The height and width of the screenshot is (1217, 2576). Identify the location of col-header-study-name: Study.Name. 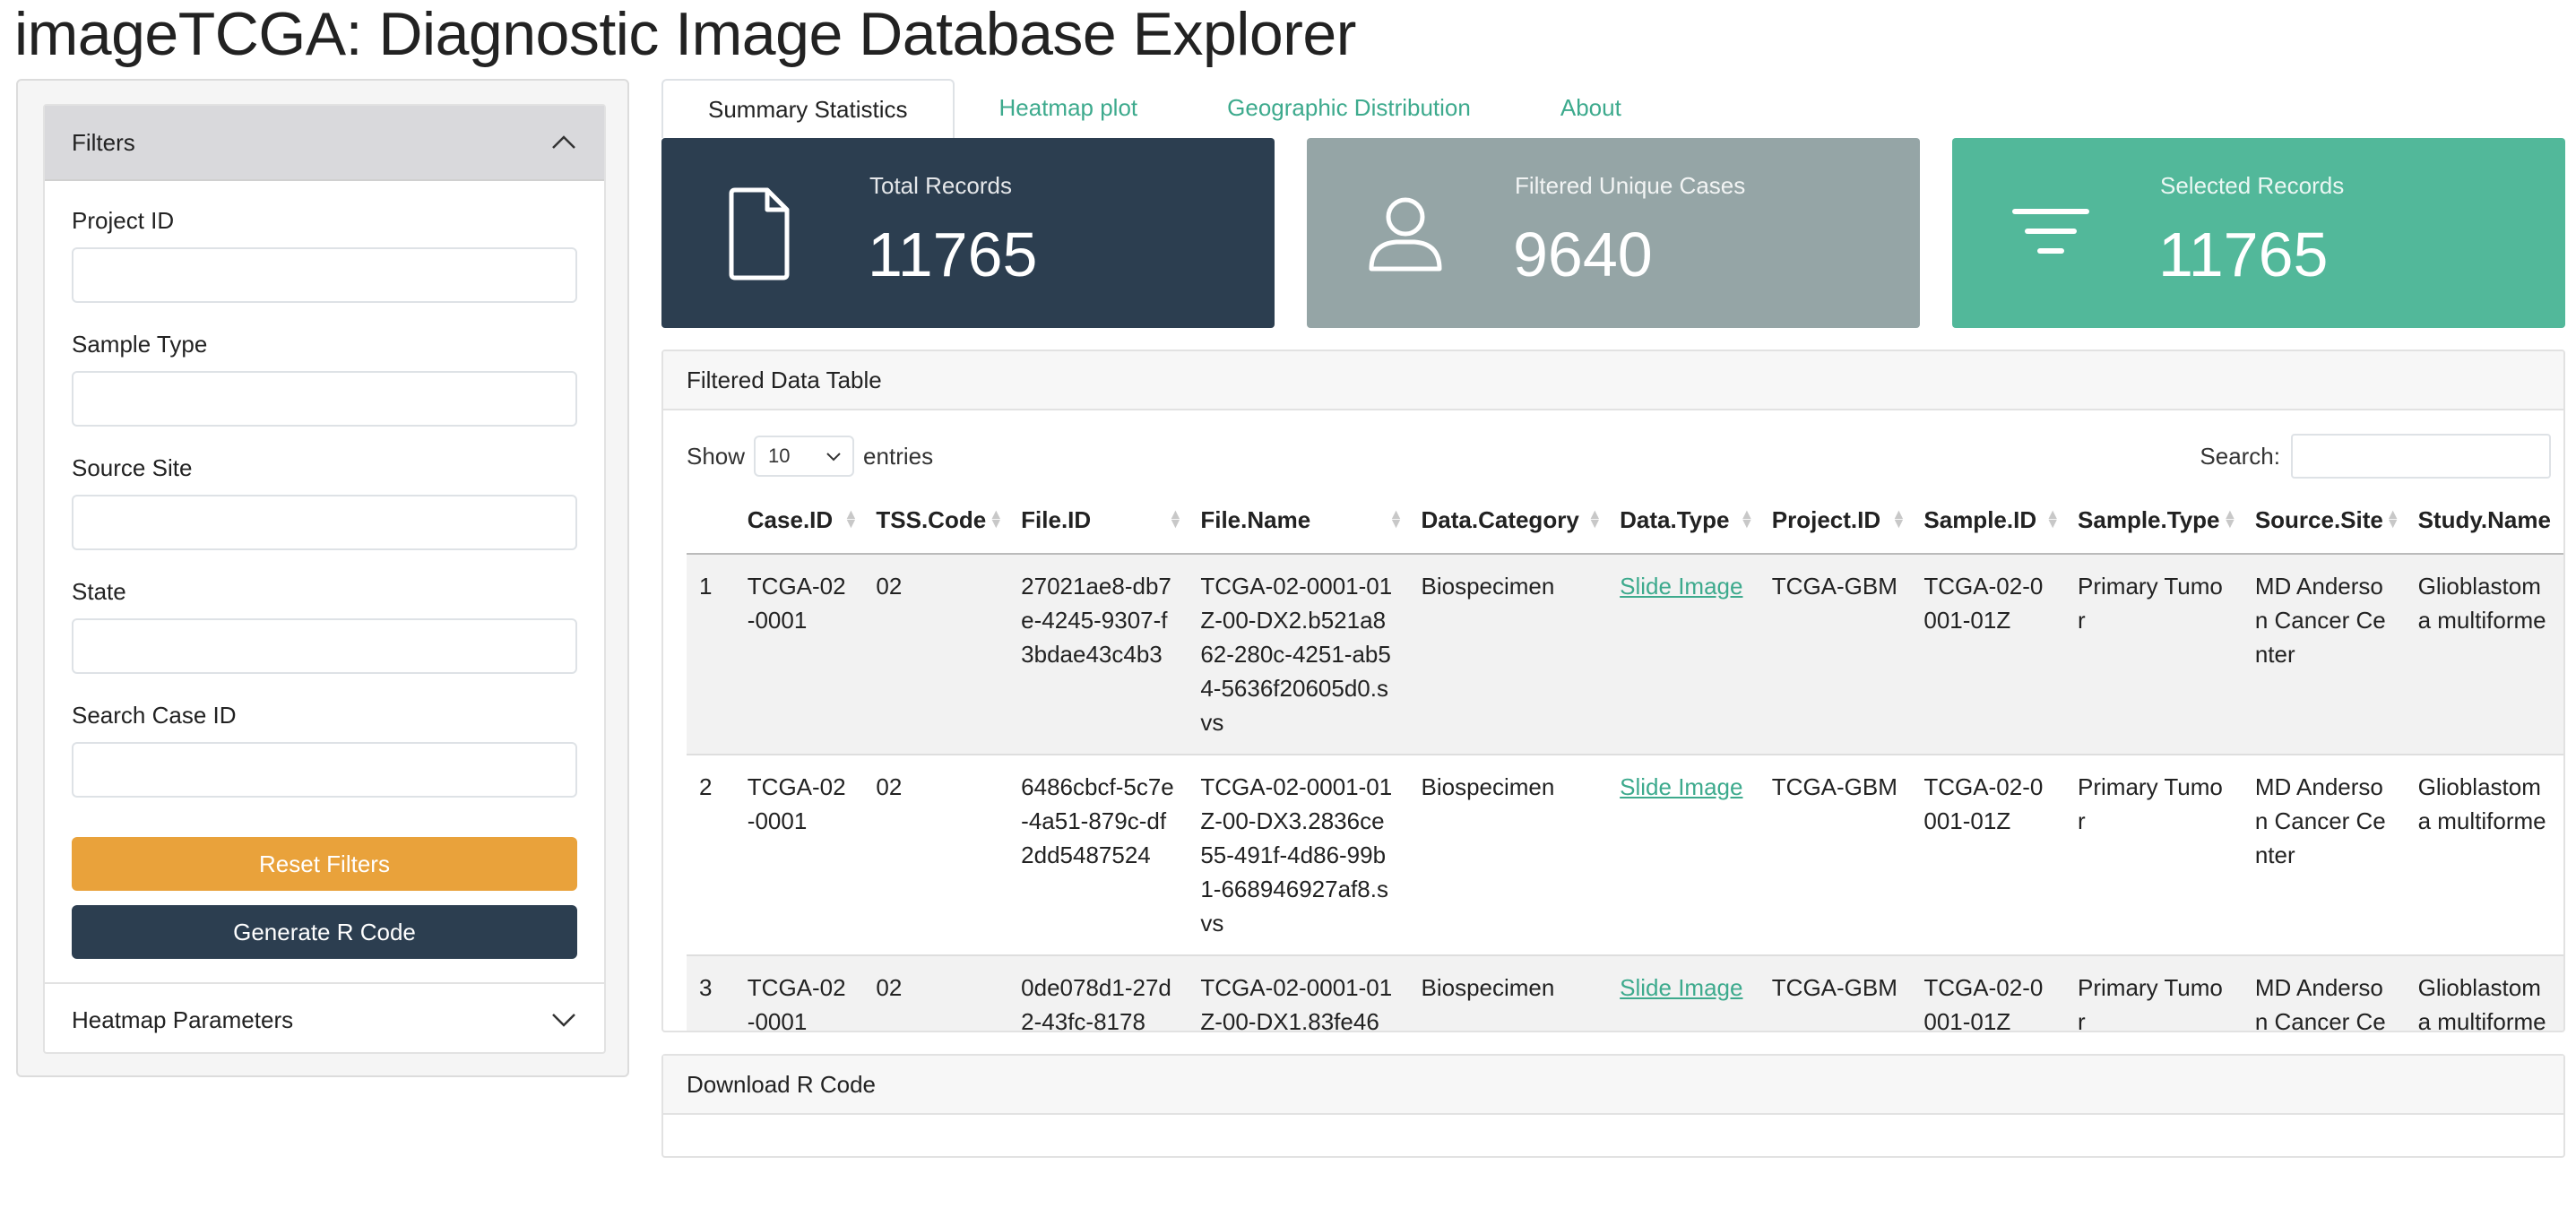
(2484, 521).